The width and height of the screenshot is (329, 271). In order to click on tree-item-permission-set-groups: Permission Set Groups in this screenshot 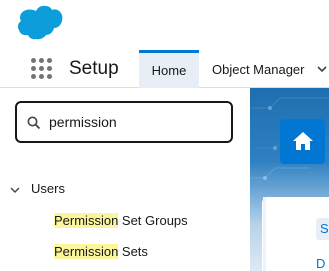, I will do `click(121, 220)`.